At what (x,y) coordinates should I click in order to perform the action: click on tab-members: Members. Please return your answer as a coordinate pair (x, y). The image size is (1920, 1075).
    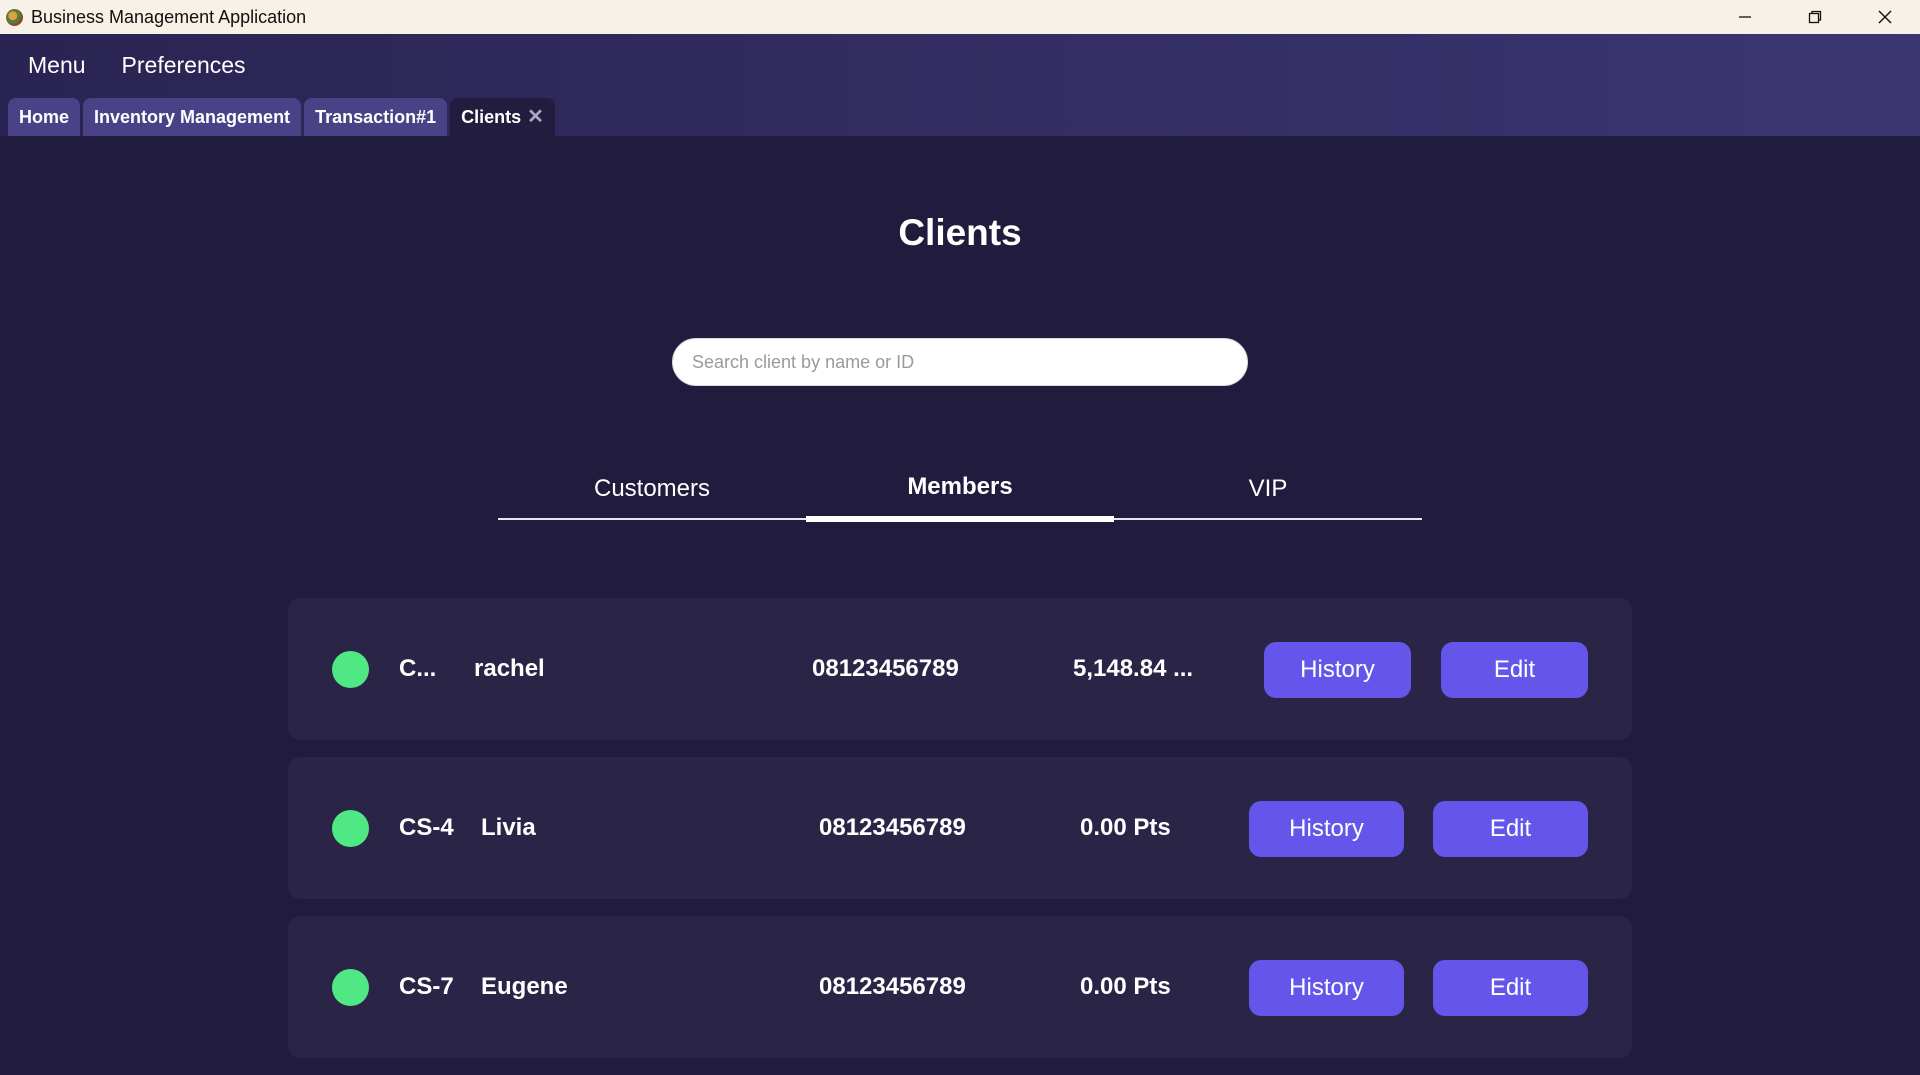
    Looking at the image, I should click on (960, 491).